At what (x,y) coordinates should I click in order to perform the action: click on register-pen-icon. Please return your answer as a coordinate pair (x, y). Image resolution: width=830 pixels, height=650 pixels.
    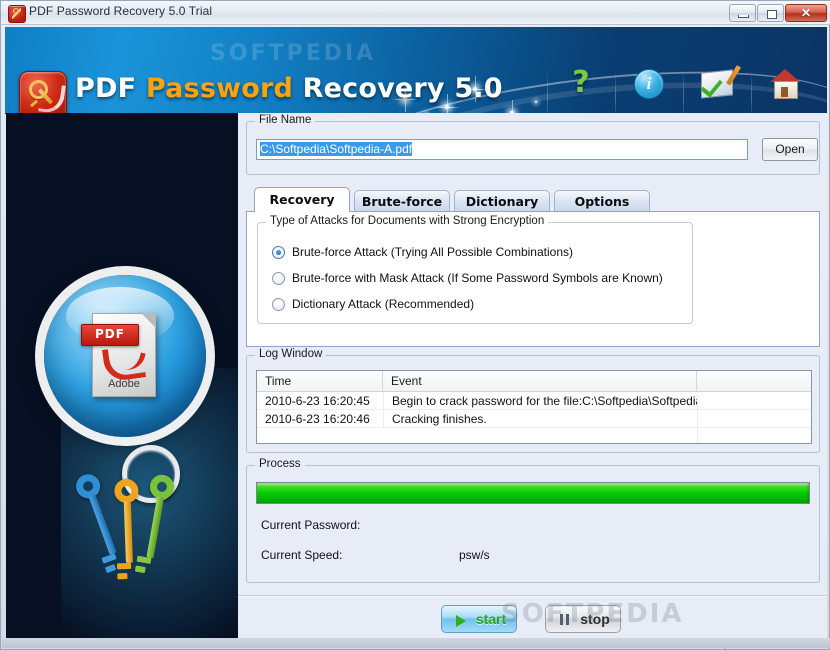
    Looking at the image, I should click on (717, 84).